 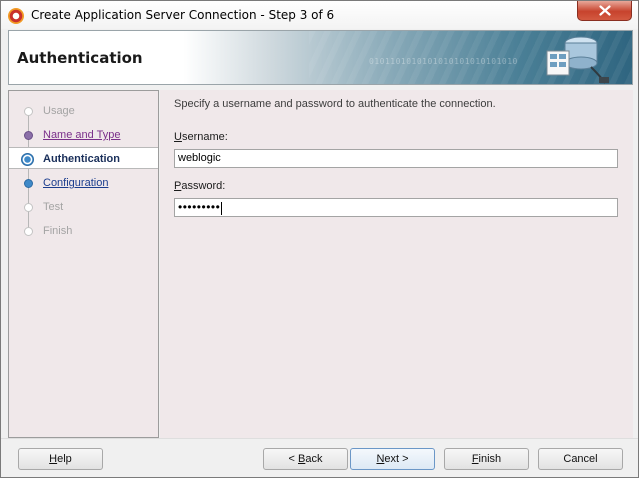 What do you see at coordinates (475, 459) in the screenshot?
I see `finish-accel: F` at bounding box center [475, 459].